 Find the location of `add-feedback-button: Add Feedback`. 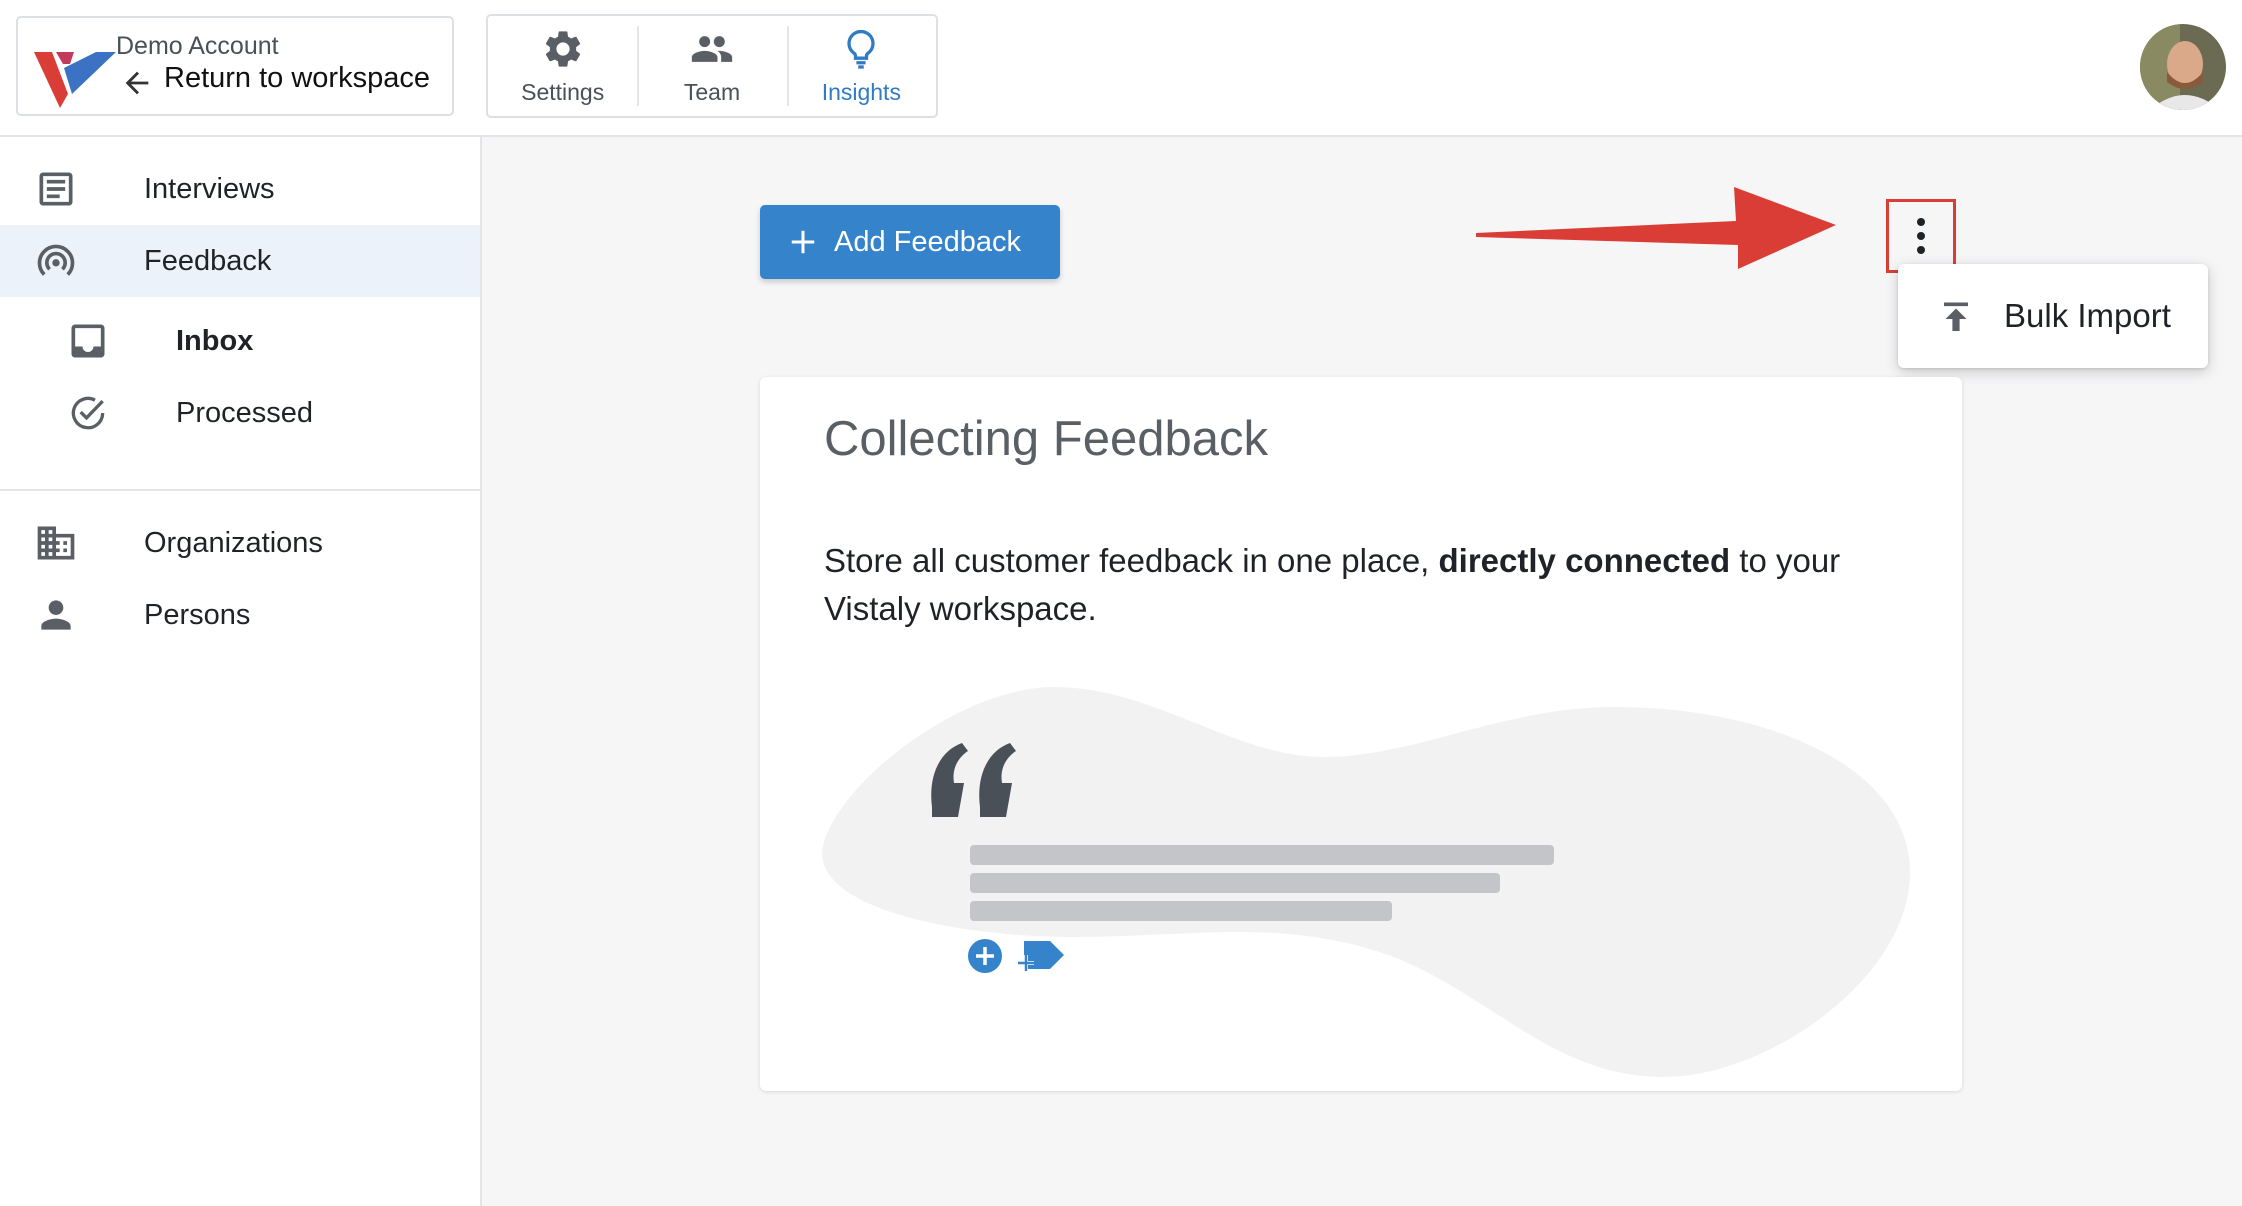

add-feedback-button: Add Feedback is located at coordinates (910, 242).